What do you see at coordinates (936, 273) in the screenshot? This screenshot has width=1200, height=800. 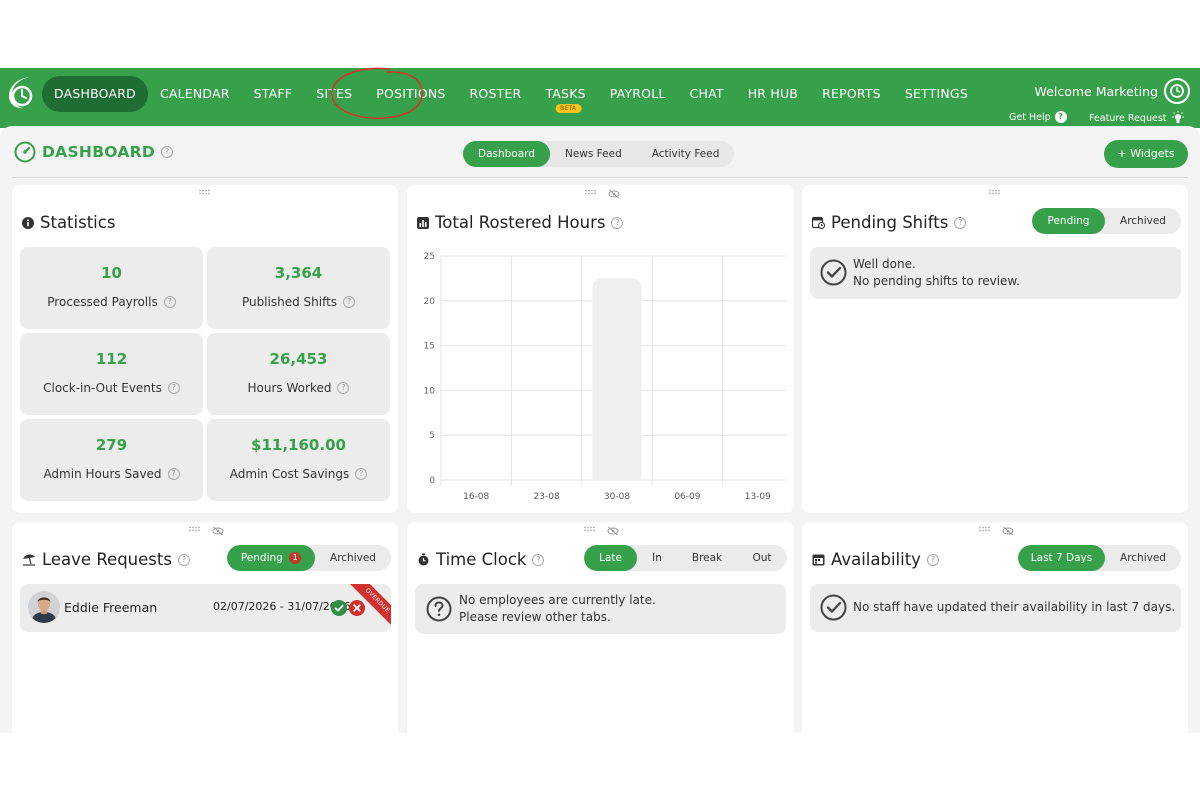 I see `pending-shifts-message: Well done. No pending shifts to review.` at bounding box center [936, 273].